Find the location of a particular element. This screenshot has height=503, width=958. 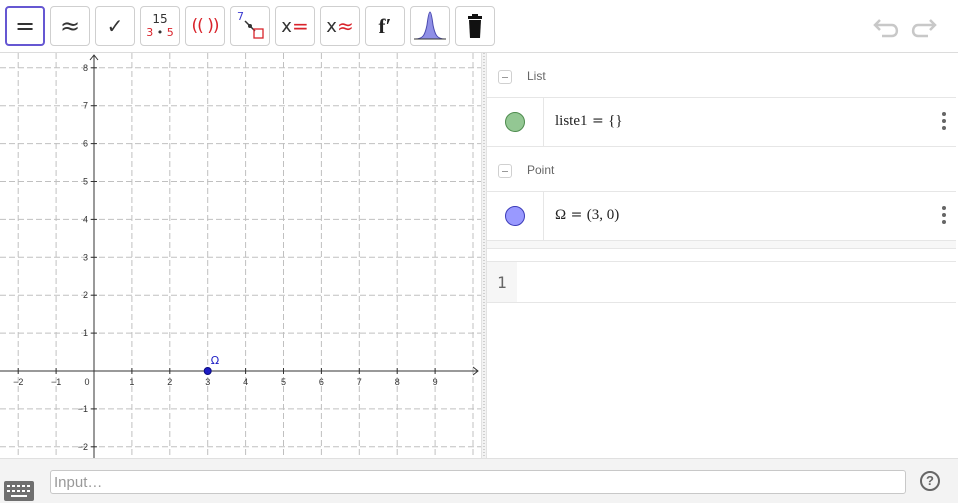

algebra-input-row: 1 is located at coordinates (721, 282).